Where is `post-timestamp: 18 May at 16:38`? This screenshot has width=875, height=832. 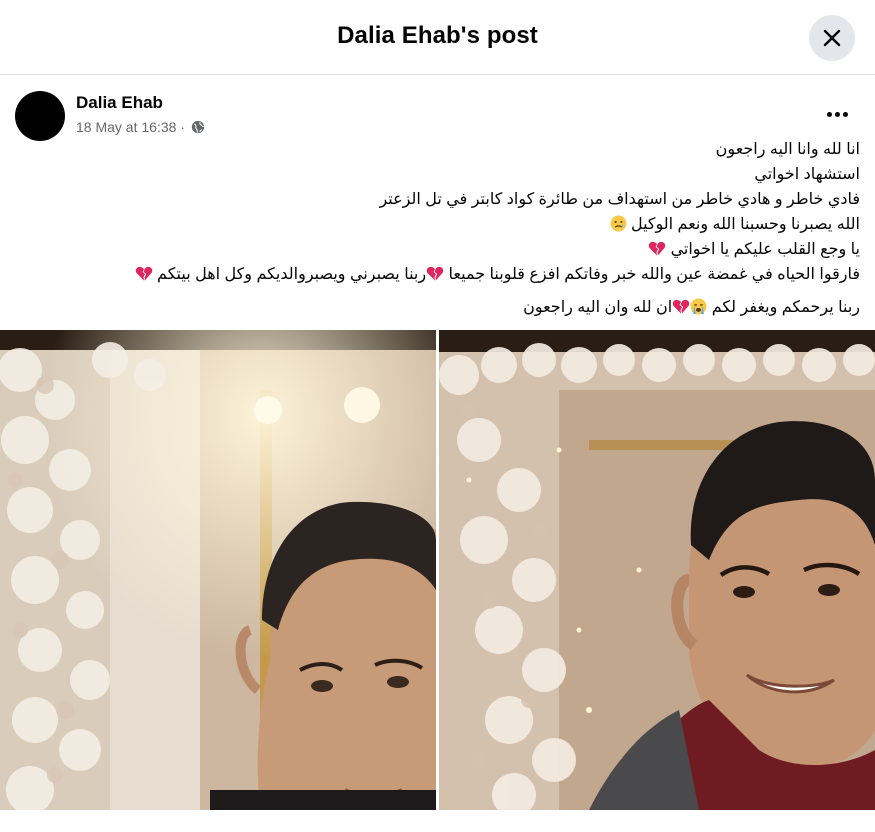 post-timestamp: 18 May at 16:38 is located at coordinates (126, 127).